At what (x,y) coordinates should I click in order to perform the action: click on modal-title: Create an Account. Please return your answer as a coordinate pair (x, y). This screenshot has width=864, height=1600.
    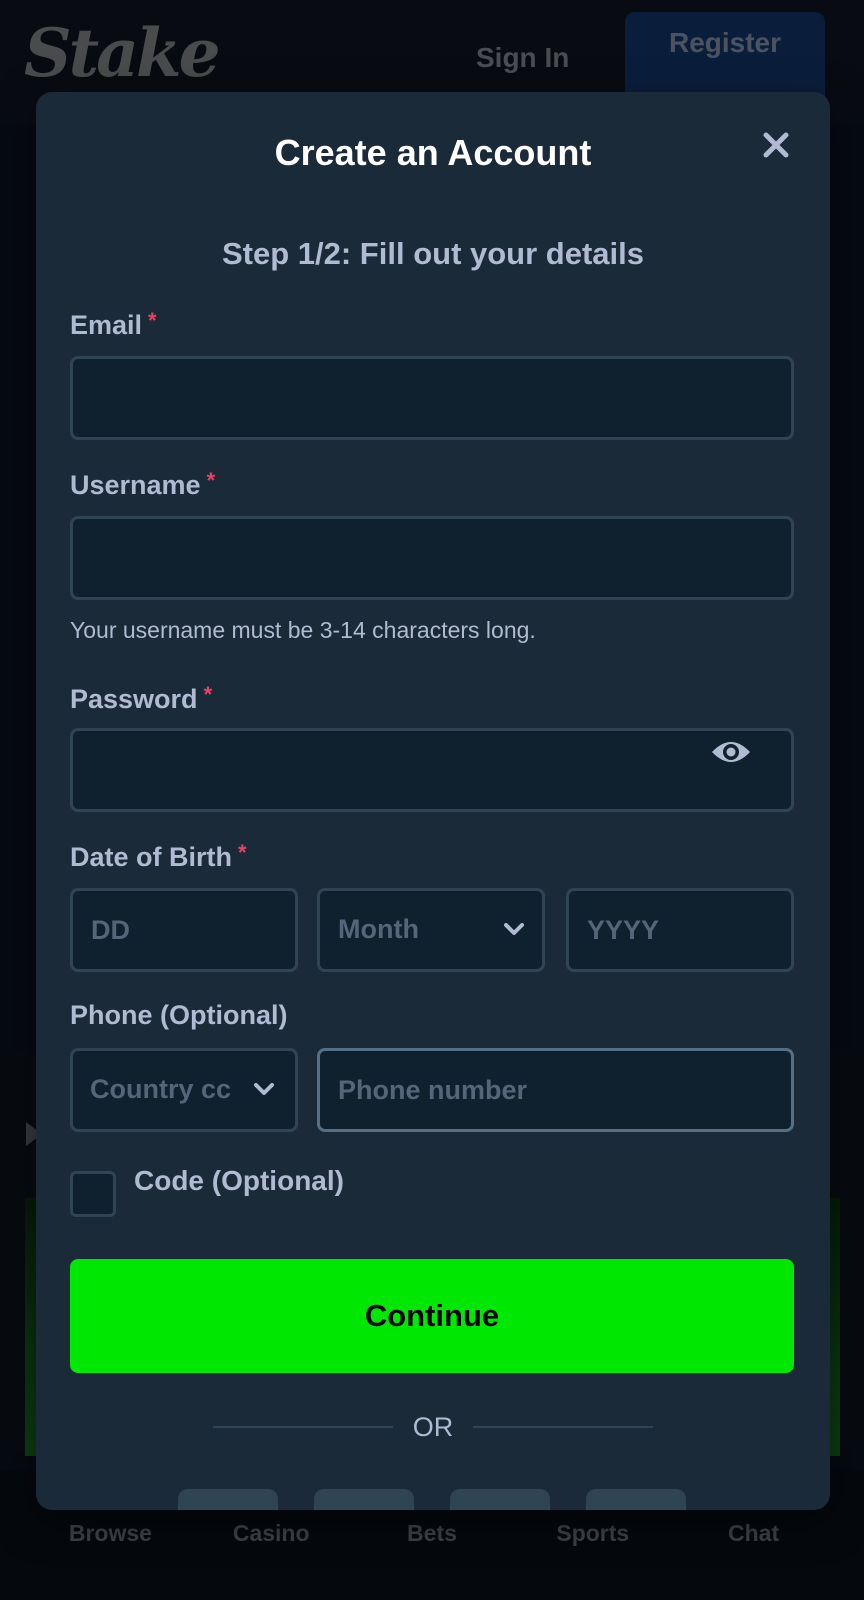
    Looking at the image, I should click on (433, 152).